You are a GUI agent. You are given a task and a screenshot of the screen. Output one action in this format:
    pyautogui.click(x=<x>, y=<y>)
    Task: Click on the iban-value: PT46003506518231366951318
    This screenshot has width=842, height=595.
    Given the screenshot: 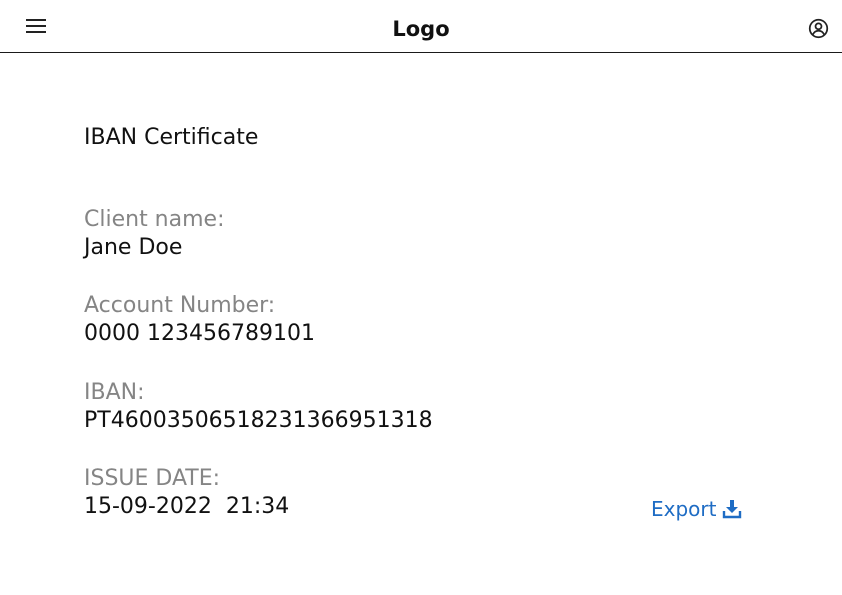 What is the action you would take?
    pyautogui.click(x=258, y=420)
    